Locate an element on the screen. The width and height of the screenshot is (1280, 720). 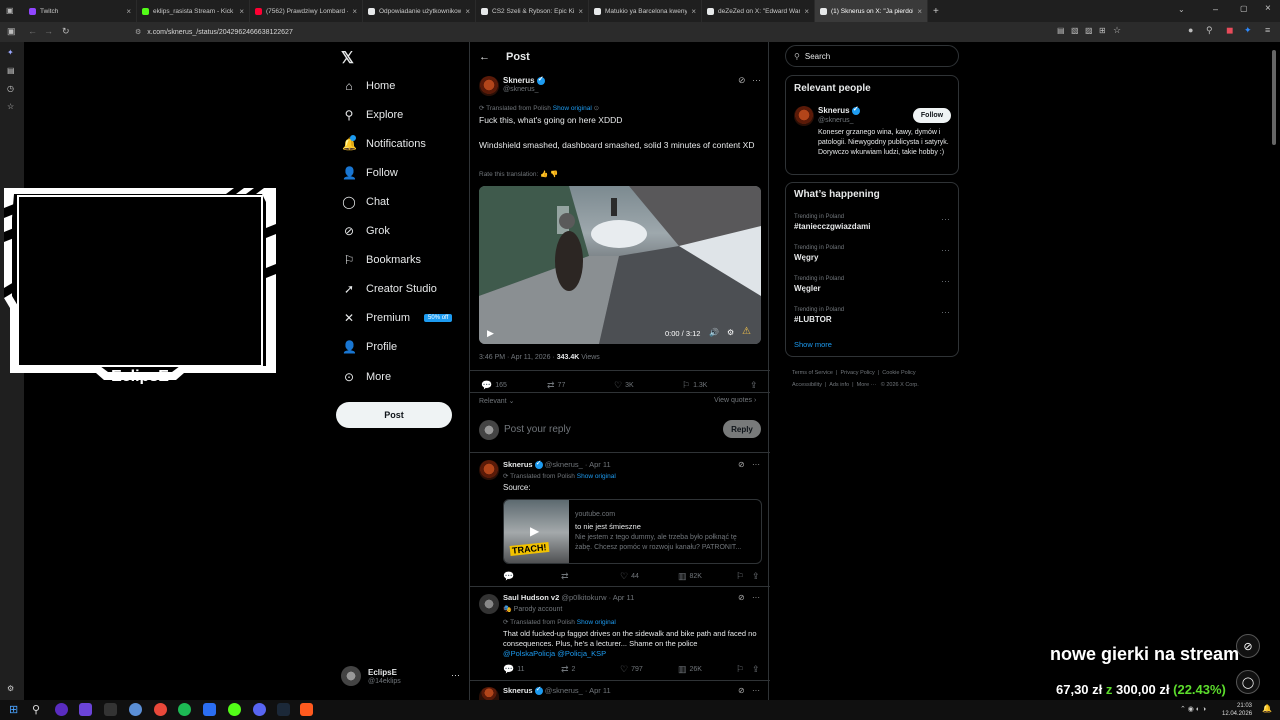
reload-icon: ↻ is located at coordinates (66, 31).